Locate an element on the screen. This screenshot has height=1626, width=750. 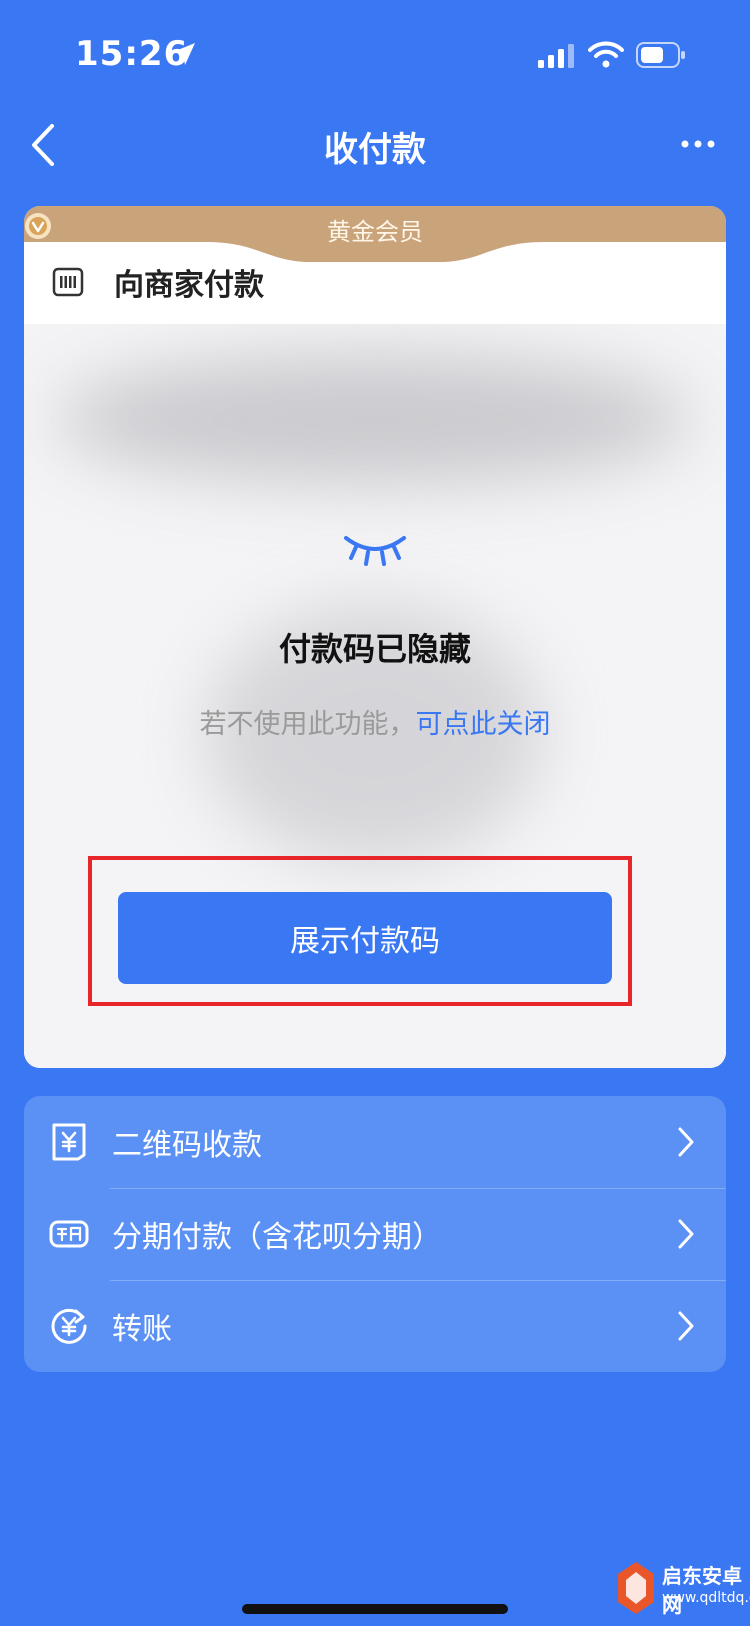
transfer-icon is located at coordinates (69, 1326).